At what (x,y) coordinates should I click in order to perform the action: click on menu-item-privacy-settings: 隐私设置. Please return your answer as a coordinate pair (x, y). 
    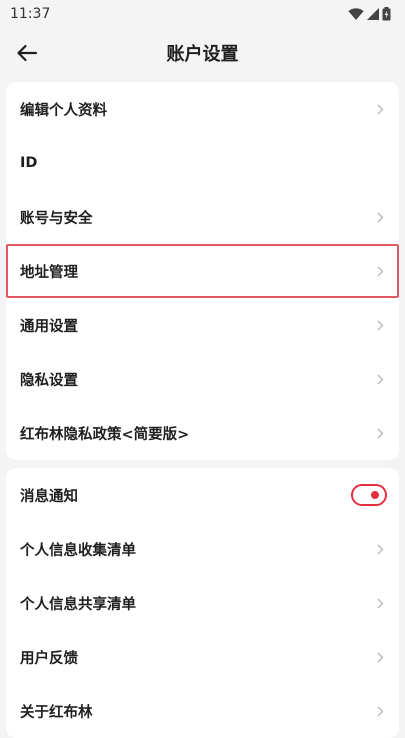
    Looking at the image, I should click on (202, 379).